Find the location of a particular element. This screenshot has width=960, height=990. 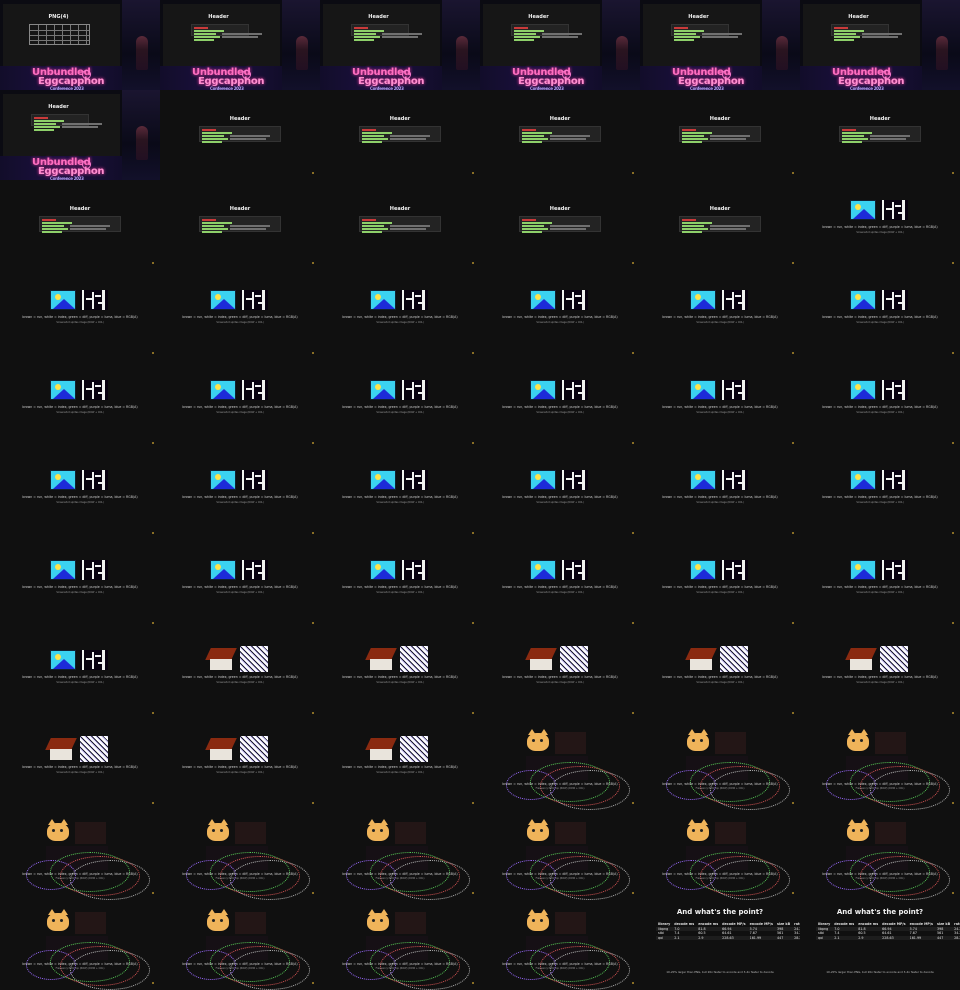

encoded-visualization is located at coordinates (734, 300).